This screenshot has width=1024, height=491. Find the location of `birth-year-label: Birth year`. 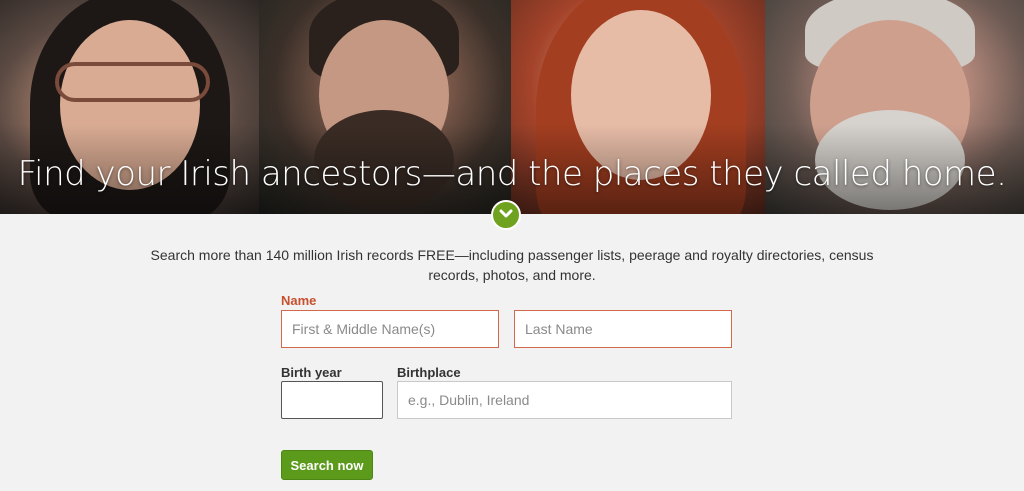

birth-year-label: Birth year is located at coordinates (311, 372).